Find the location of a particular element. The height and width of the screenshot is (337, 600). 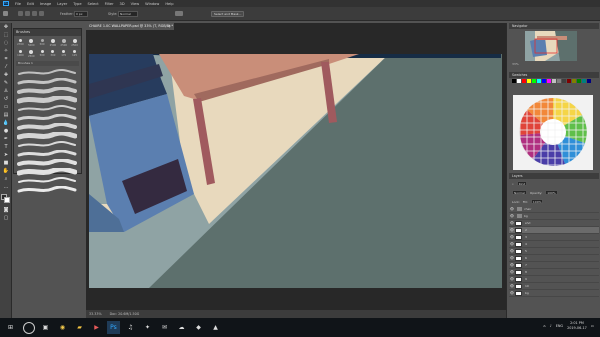

menu-help: Help is located at coordinates (169, 4).